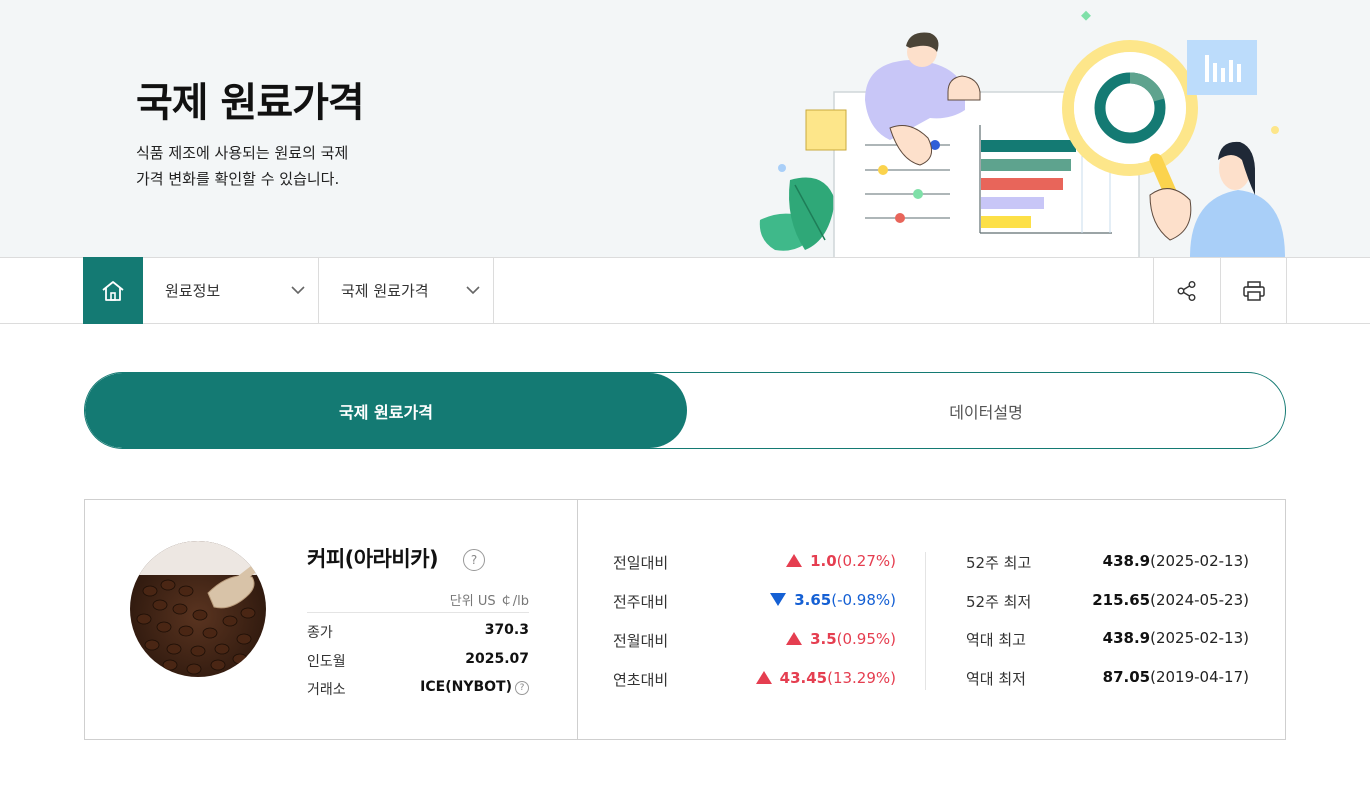 This screenshot has height=796, width=1370. I want to click on location-navbar: 원료정보 국제 원료가격, so click(685, 290).